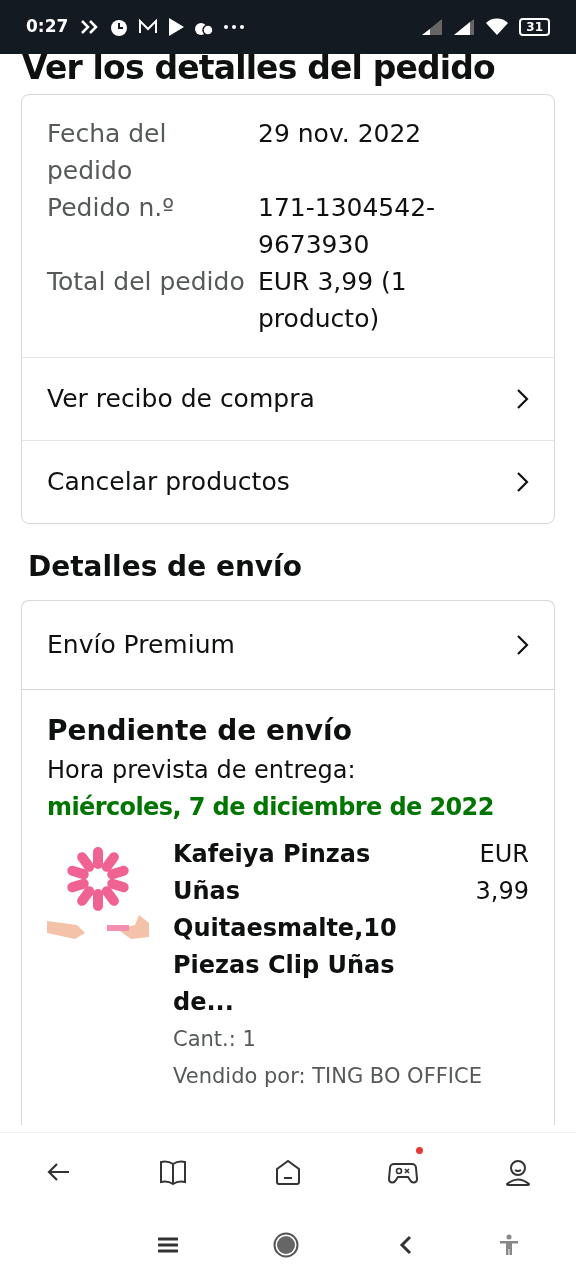 The image size is (576, 1280). What do you see at coordinates (333, 300) in the screenshot?
I see `field-value: EUR 3,99 (1 producto)` at bounding box center [333, 300].